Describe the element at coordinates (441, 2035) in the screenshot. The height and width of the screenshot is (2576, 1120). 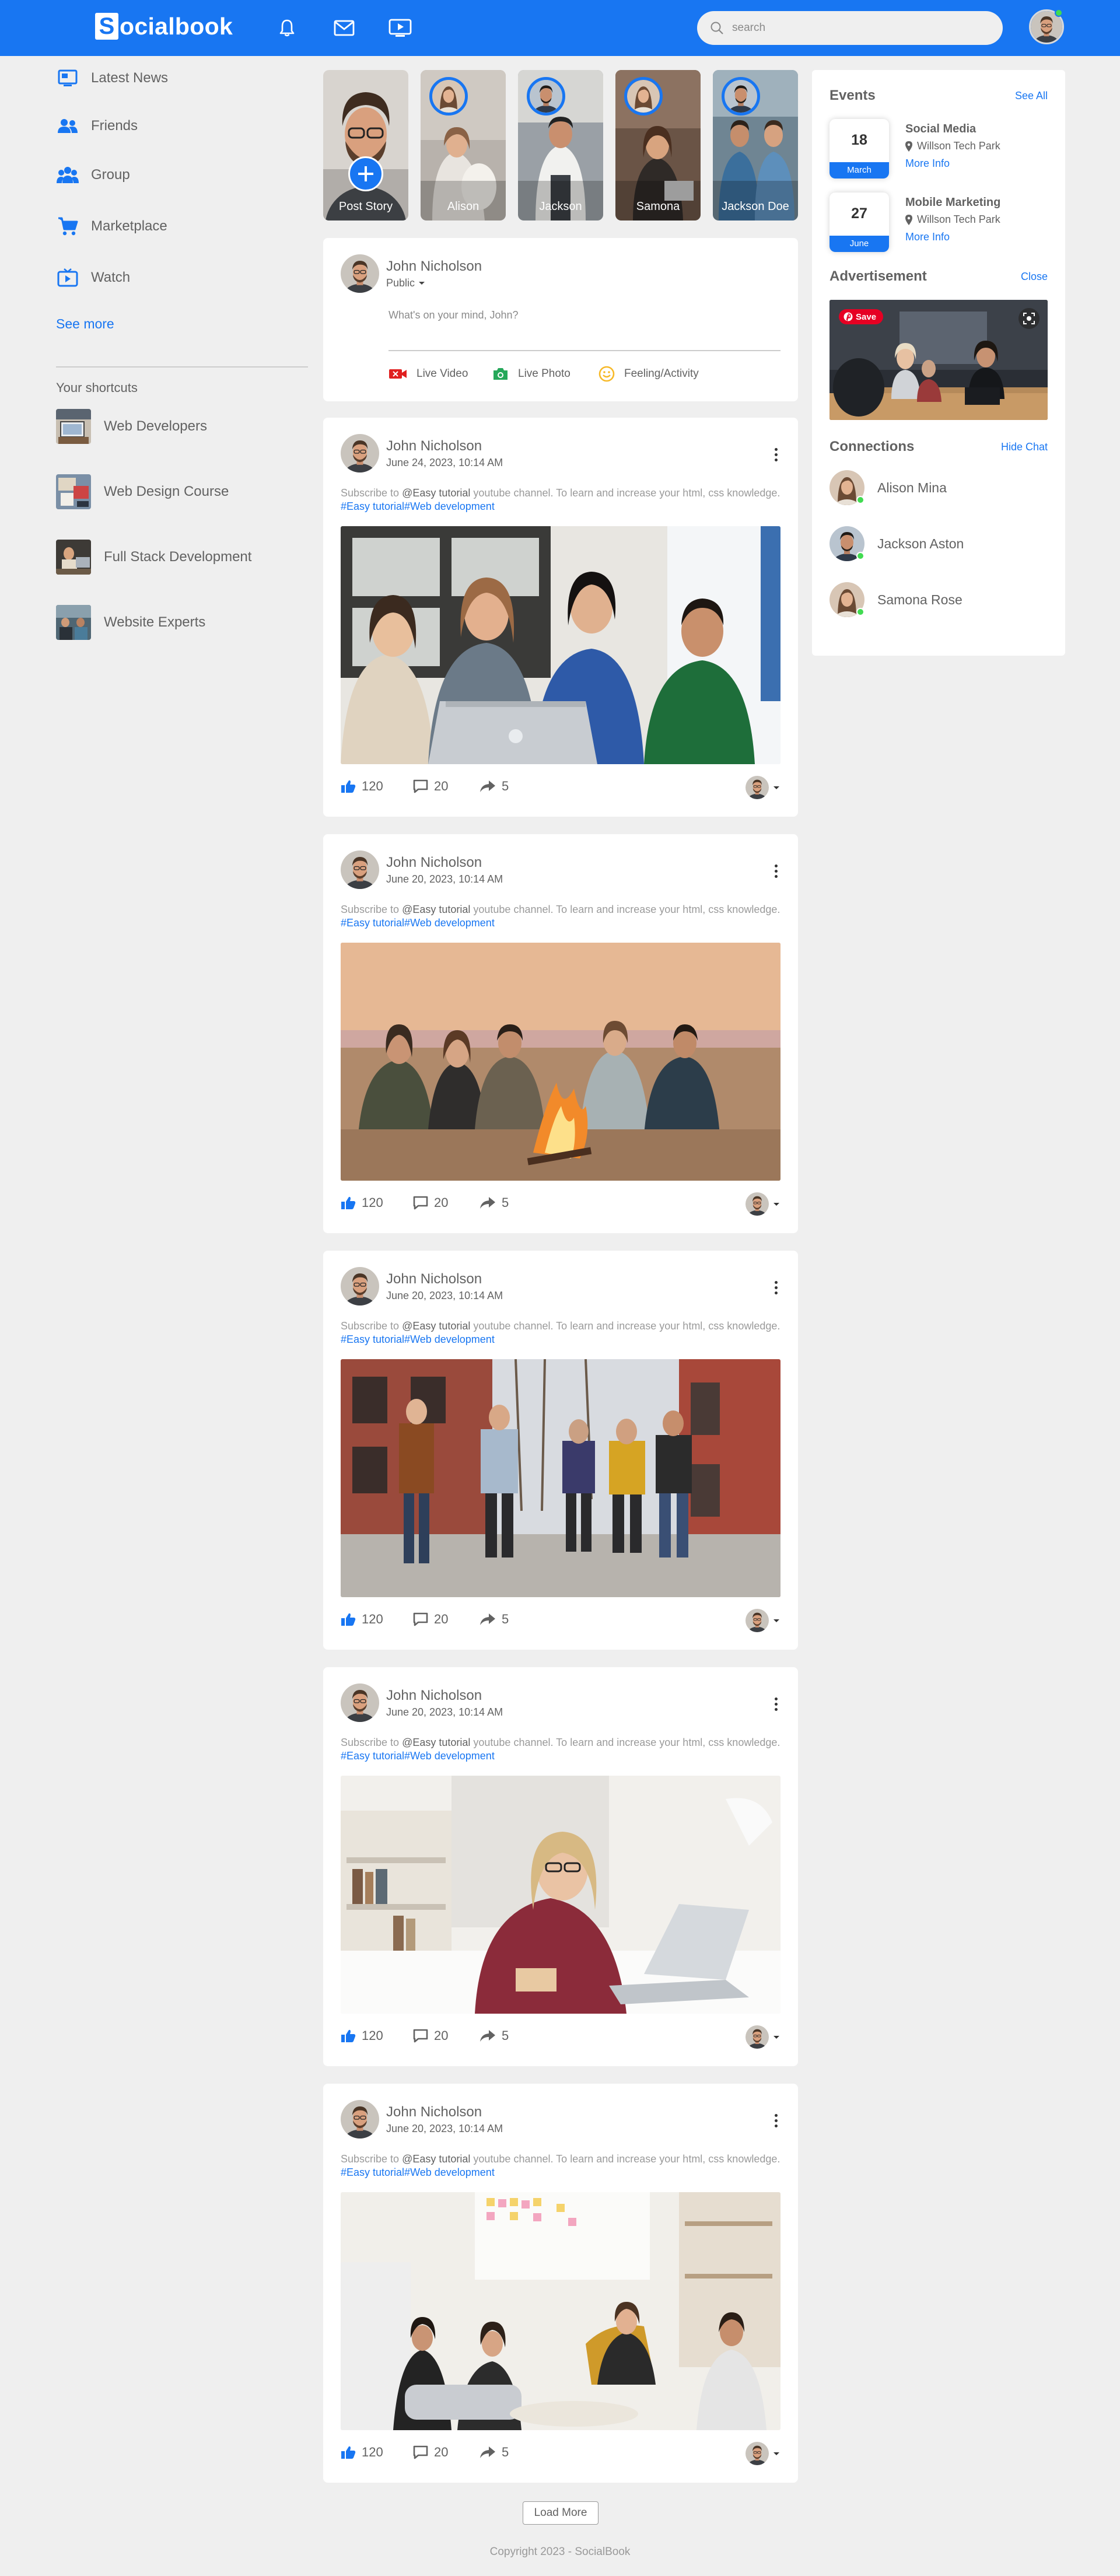
I see `comment-count: 20` at that location.